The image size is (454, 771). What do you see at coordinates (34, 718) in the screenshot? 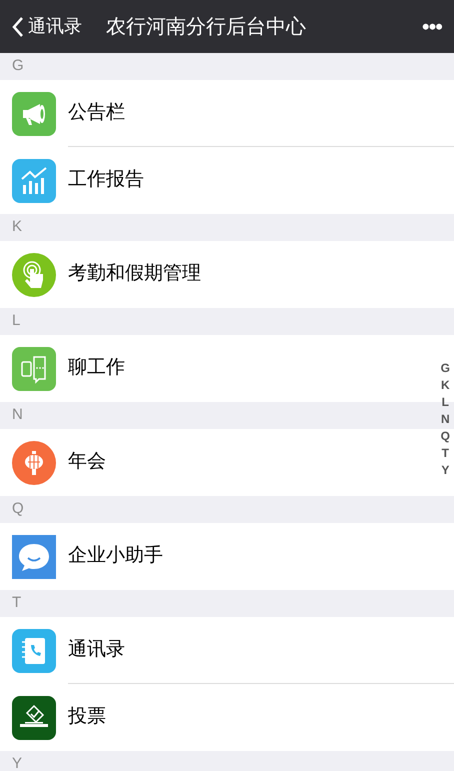
I see `ballot-box-icon` at bounding box center [34, 718].